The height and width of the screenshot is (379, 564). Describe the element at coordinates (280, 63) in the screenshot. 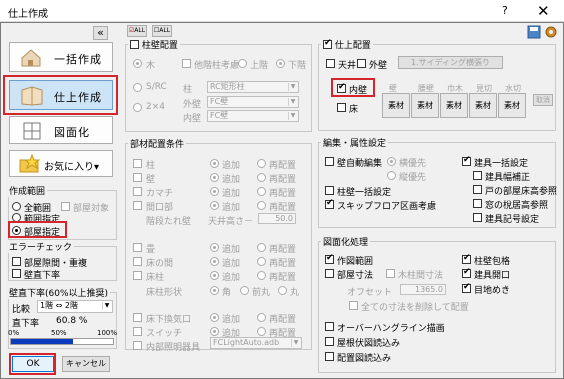

I see `kakai-radio` at that location.